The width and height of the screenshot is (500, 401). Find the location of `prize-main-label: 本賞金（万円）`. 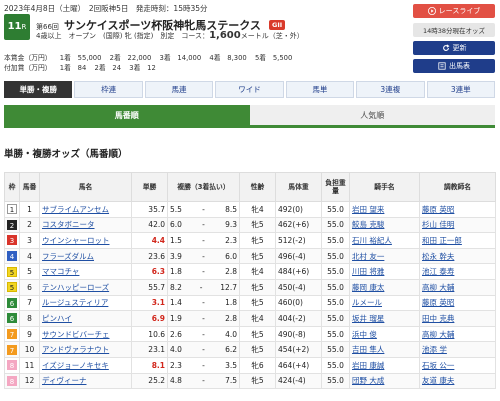

prize-main-label: 本賞金（万円） is located at coordinates (28, 58).